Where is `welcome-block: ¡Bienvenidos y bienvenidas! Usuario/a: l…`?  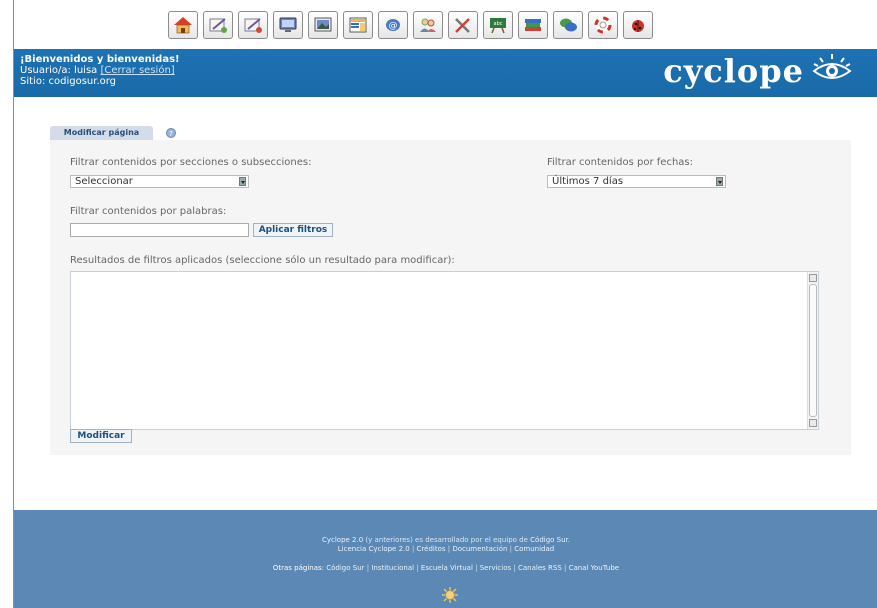 welcome-block: ¡Bienvenidos y bienvenidas! Usuario/a: l… is located at coordinates (100, 70).